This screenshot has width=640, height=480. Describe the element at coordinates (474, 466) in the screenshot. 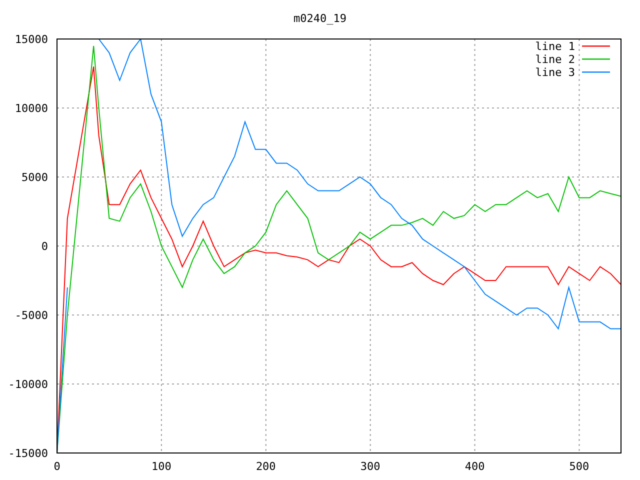

I see `x-tick-label: 400` at that location.